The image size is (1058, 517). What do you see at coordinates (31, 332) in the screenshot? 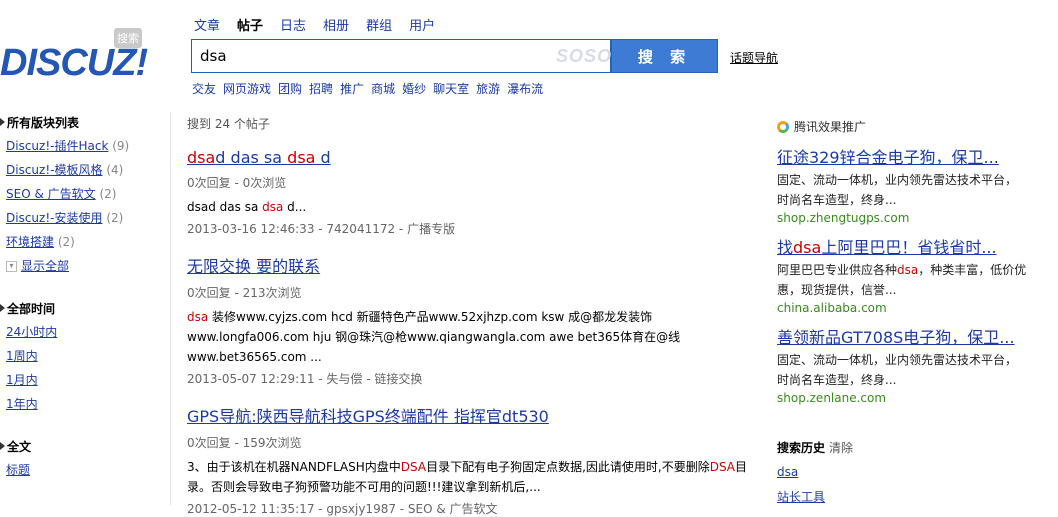
I see `time-filter-link: 24小时内` at bounding box center [31, 332].